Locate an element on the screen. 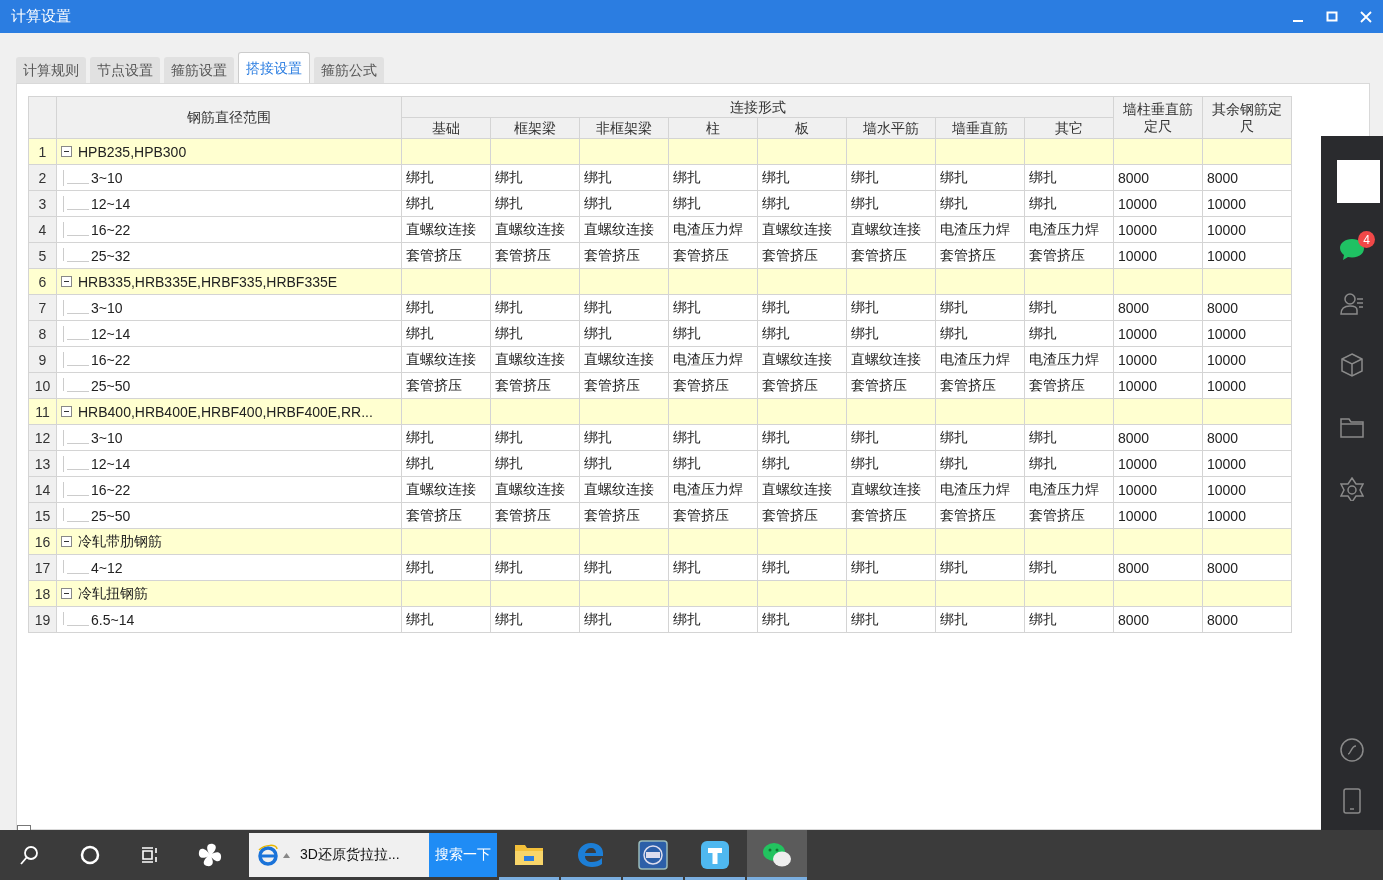 This screenshot has width=1383, height=880. search-icon is located at coordinates (30, 855).